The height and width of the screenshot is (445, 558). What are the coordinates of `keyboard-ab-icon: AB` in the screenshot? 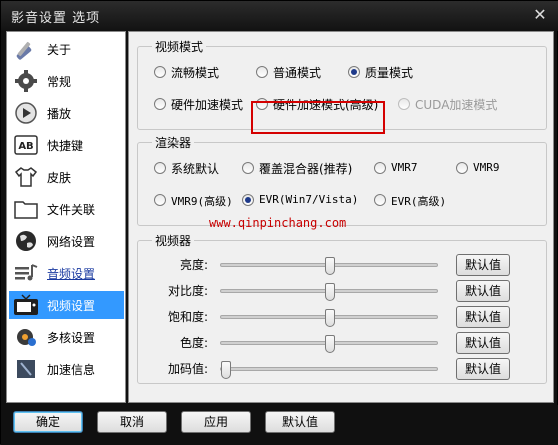 It's located at (26, 145).